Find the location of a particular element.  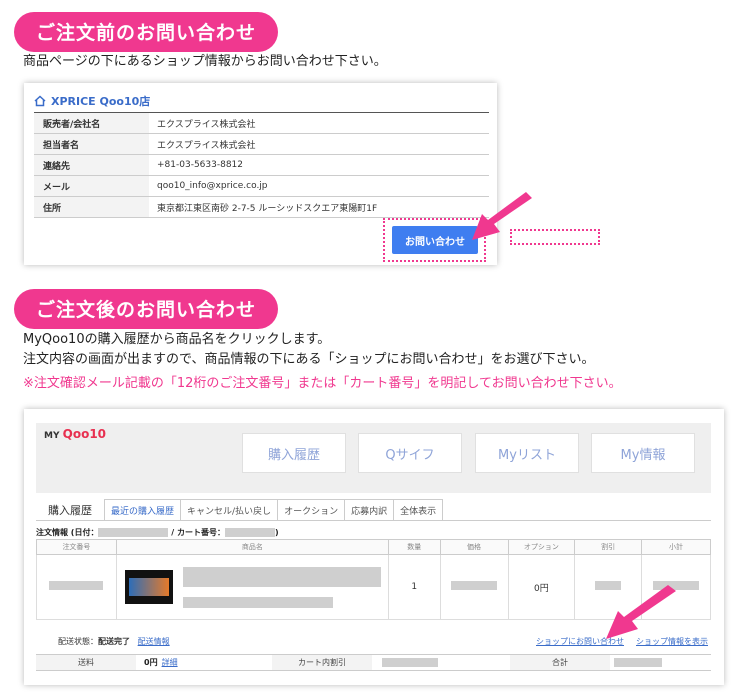

delivery-status: 配送完了 is located at coordinates (114, 641).